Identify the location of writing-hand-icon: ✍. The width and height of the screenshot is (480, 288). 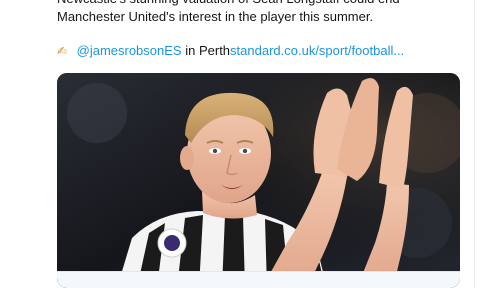
(62, 51).